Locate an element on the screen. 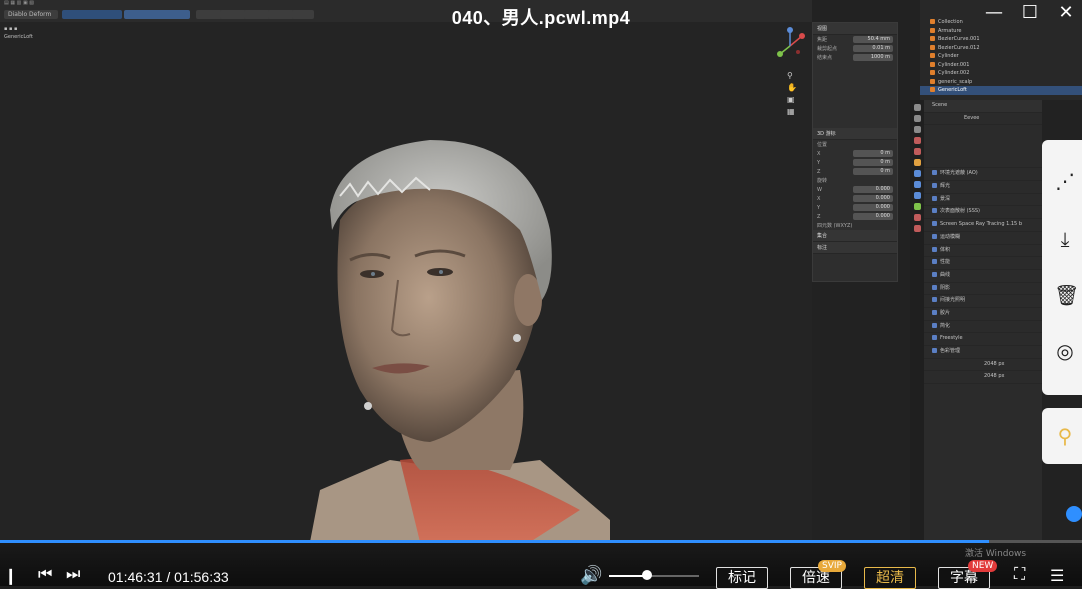 The image size is (1082, 589). rot-z-field: 0.000 is located at coordinates (873, 216).